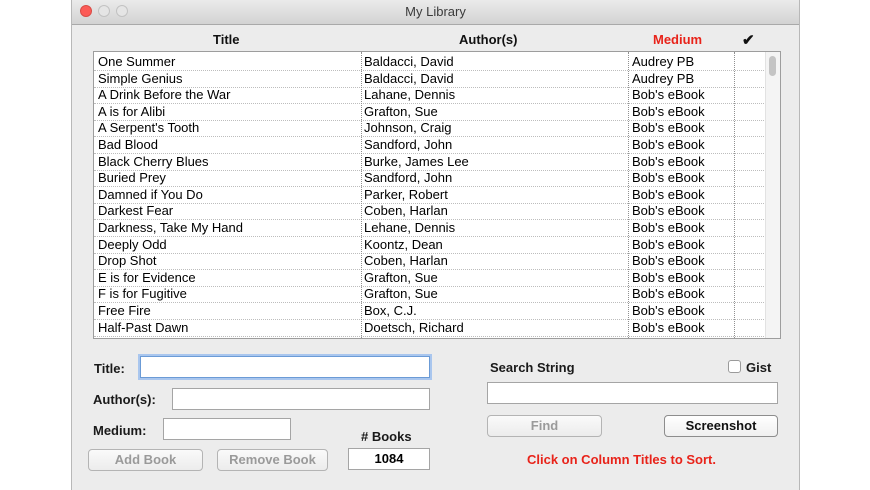 The height and width of the screenshot is (490, 870). What do you see at coordinates (127, 261) in the screenshot?
I see `row-title-cell: Drop Shot` at bounding box center [127, 261].